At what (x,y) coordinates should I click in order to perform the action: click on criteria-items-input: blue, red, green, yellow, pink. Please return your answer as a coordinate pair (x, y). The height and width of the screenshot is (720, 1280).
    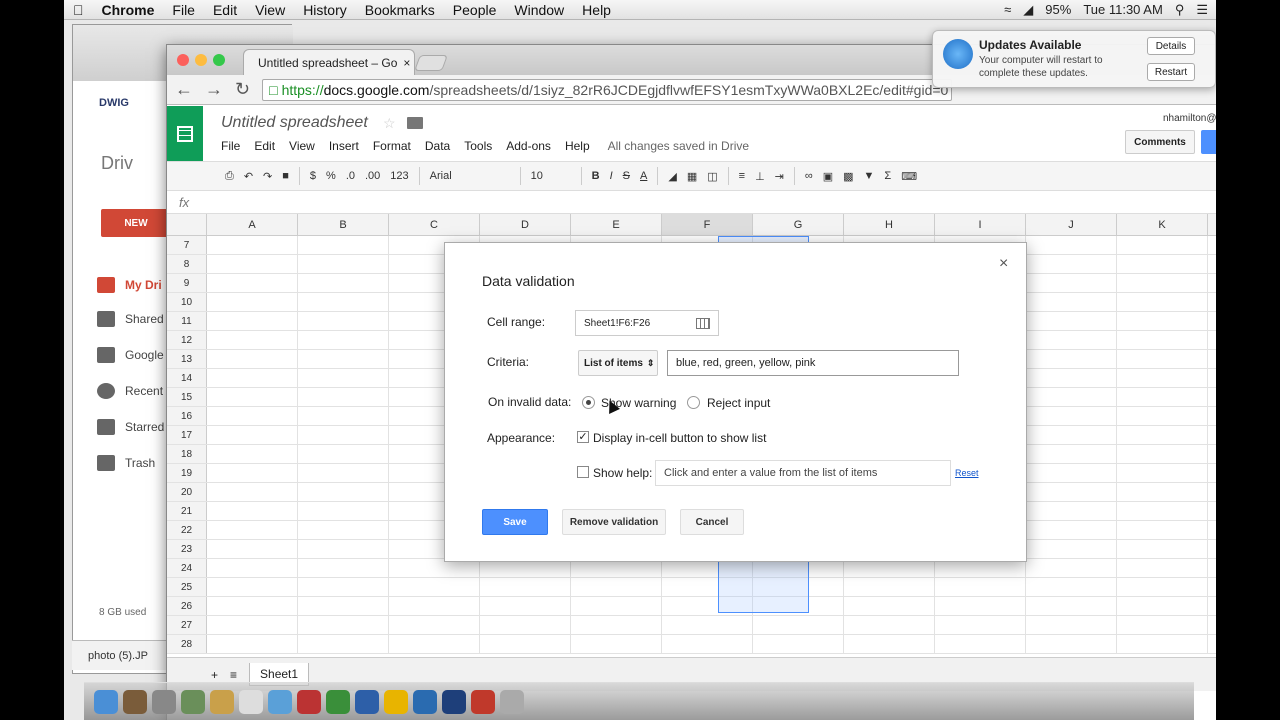
    Looking at the image, I should click on (813, 363).